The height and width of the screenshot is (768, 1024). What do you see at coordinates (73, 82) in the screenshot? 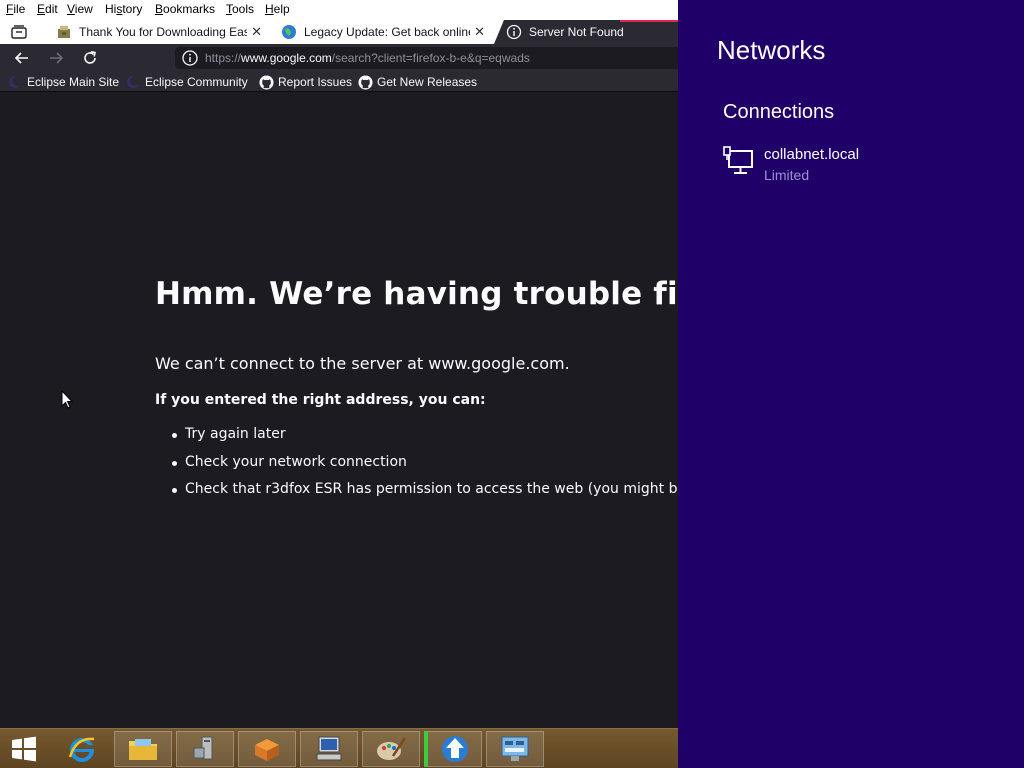
I see `bookmark-label: Eclipse Main Site` at bounding box center [73, 82].